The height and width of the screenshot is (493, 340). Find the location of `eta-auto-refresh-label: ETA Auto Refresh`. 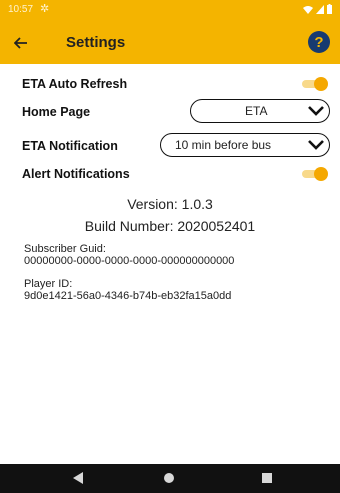

eta-auto-refresh-label: ETA Auto Refresh is located at coordinates (75, 84).